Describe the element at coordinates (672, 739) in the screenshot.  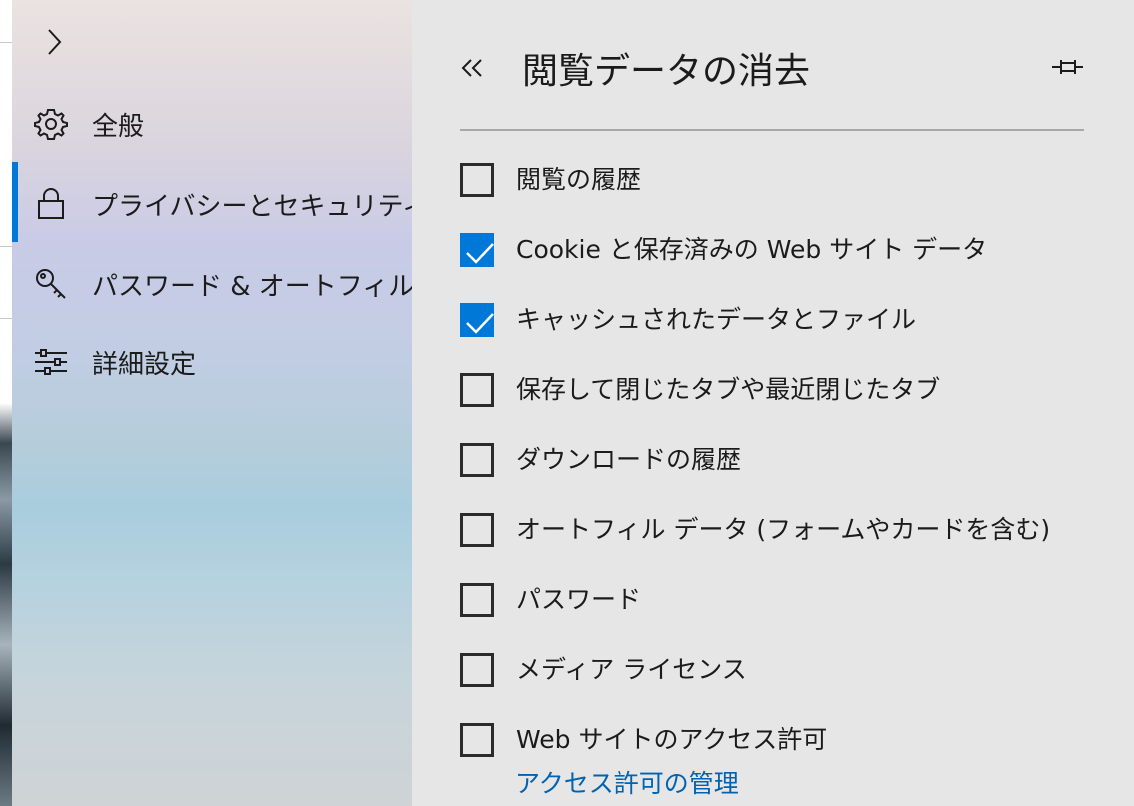
I see `checkbox-label: Web サイトのアクセス許可` at that location.